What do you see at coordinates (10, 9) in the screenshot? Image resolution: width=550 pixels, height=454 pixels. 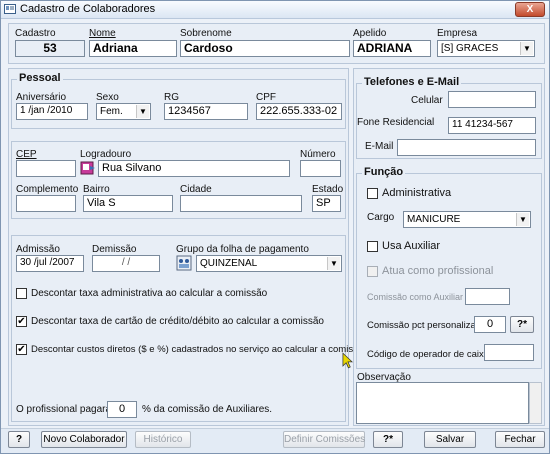 I see `app-icon` at bounding box center [10, 9].